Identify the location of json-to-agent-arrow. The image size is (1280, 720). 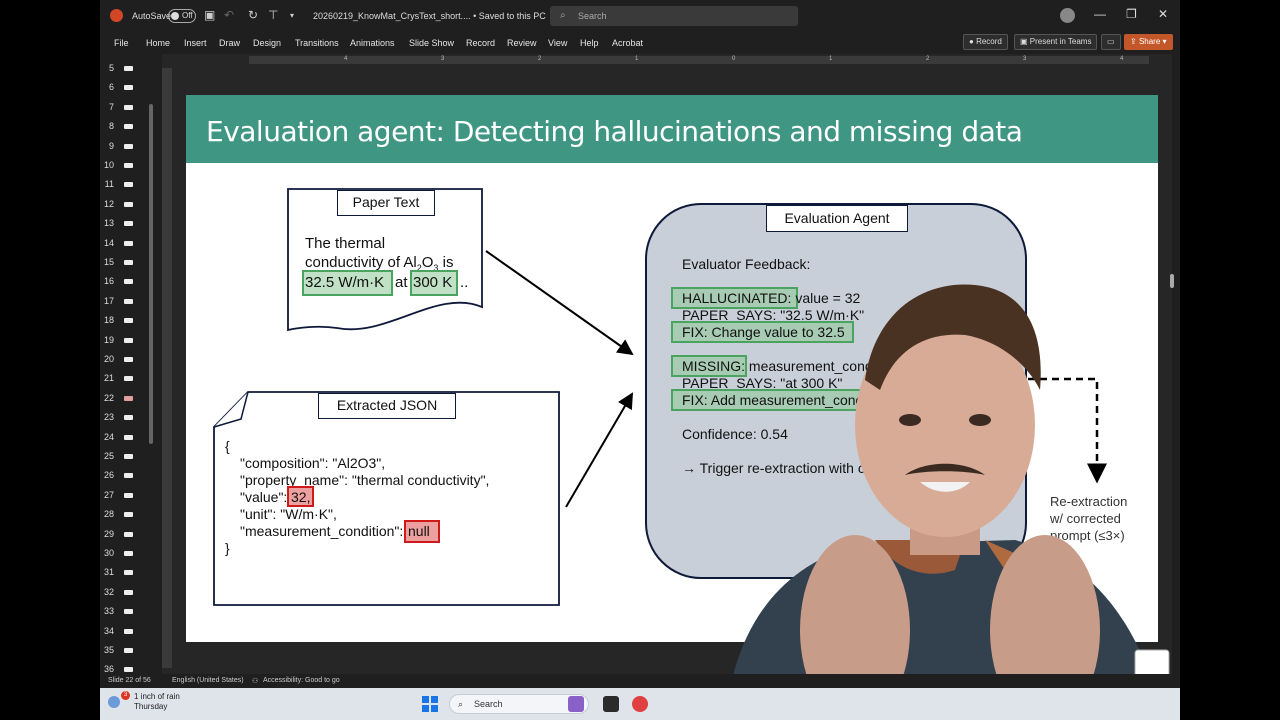
(599, 450).